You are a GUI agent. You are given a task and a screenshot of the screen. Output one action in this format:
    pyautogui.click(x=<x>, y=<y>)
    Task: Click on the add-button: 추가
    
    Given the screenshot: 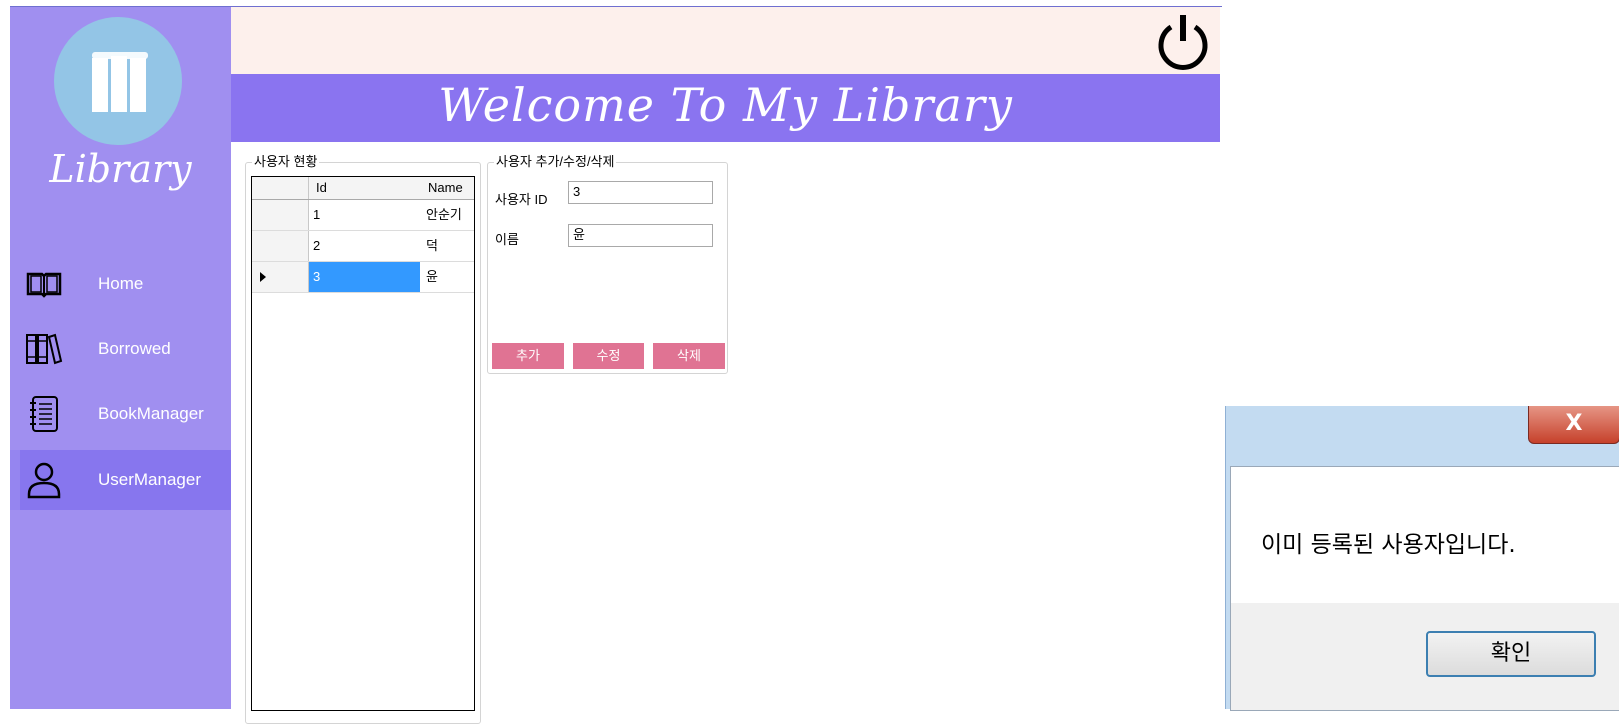 What is the action you would take?
    pyautogui.click(x=528, y=356)
    